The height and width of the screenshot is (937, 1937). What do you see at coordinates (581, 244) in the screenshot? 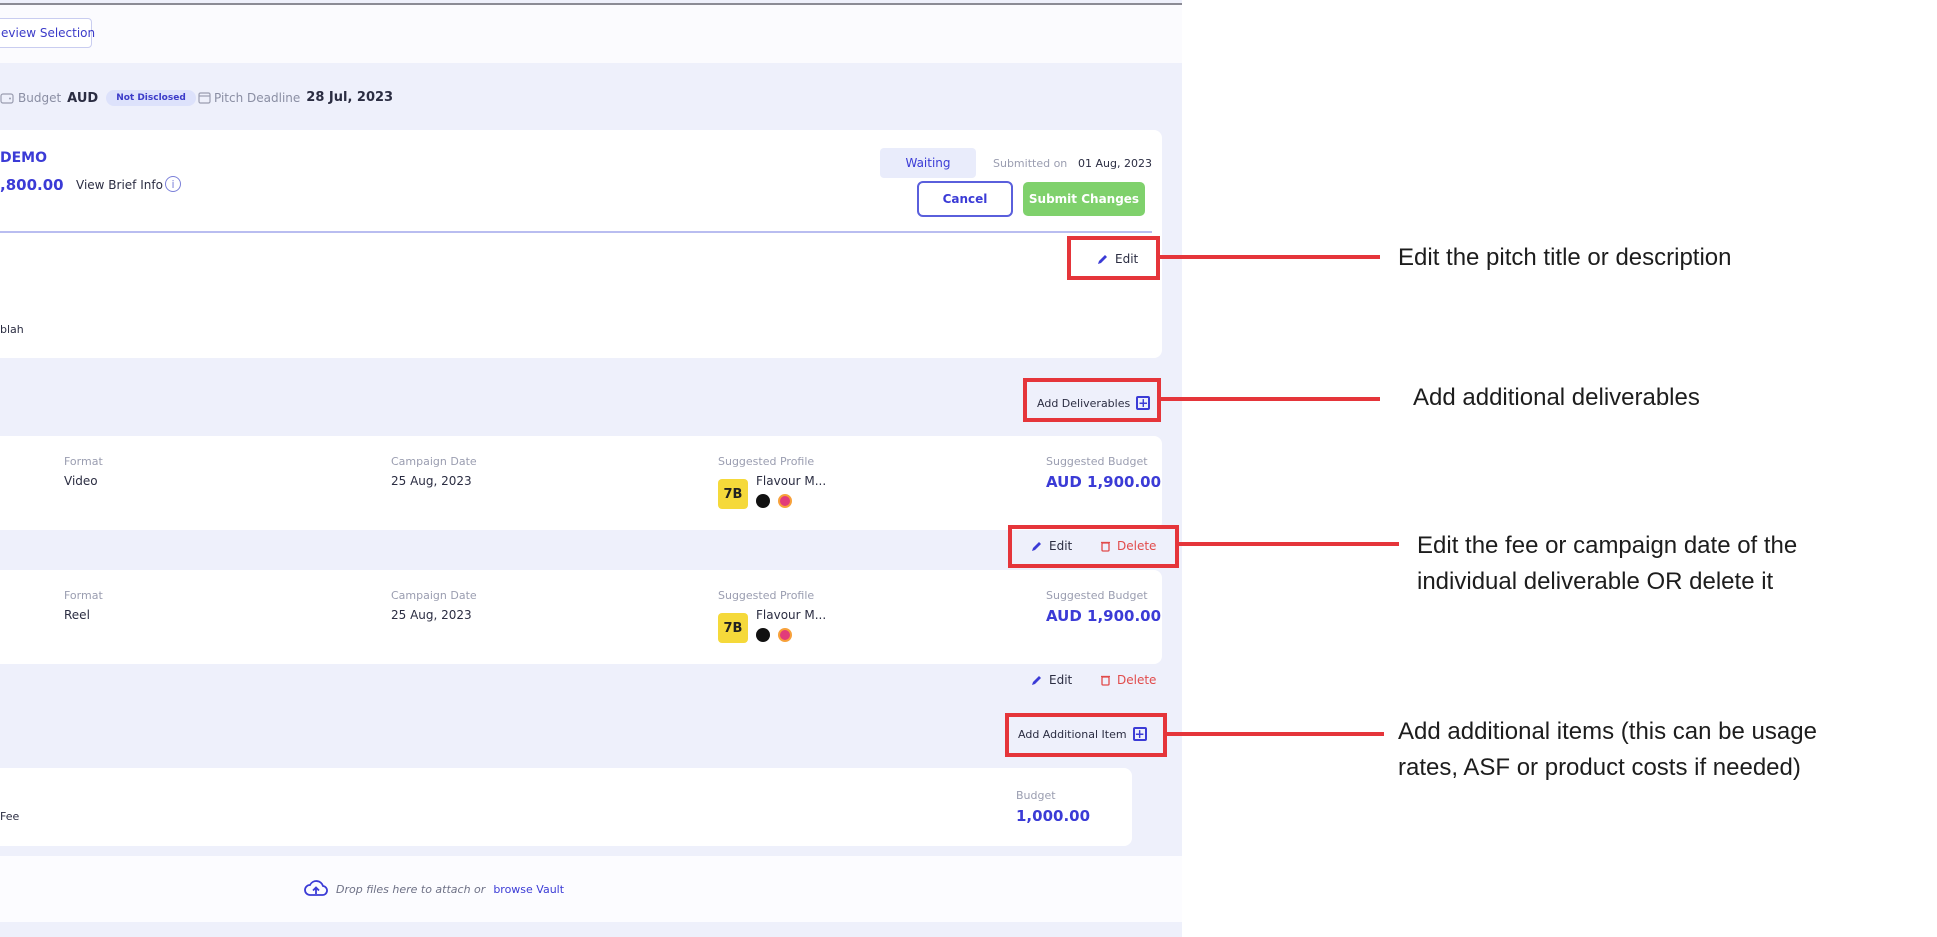
I see `pitch-card` at bounding box center [581, 244].